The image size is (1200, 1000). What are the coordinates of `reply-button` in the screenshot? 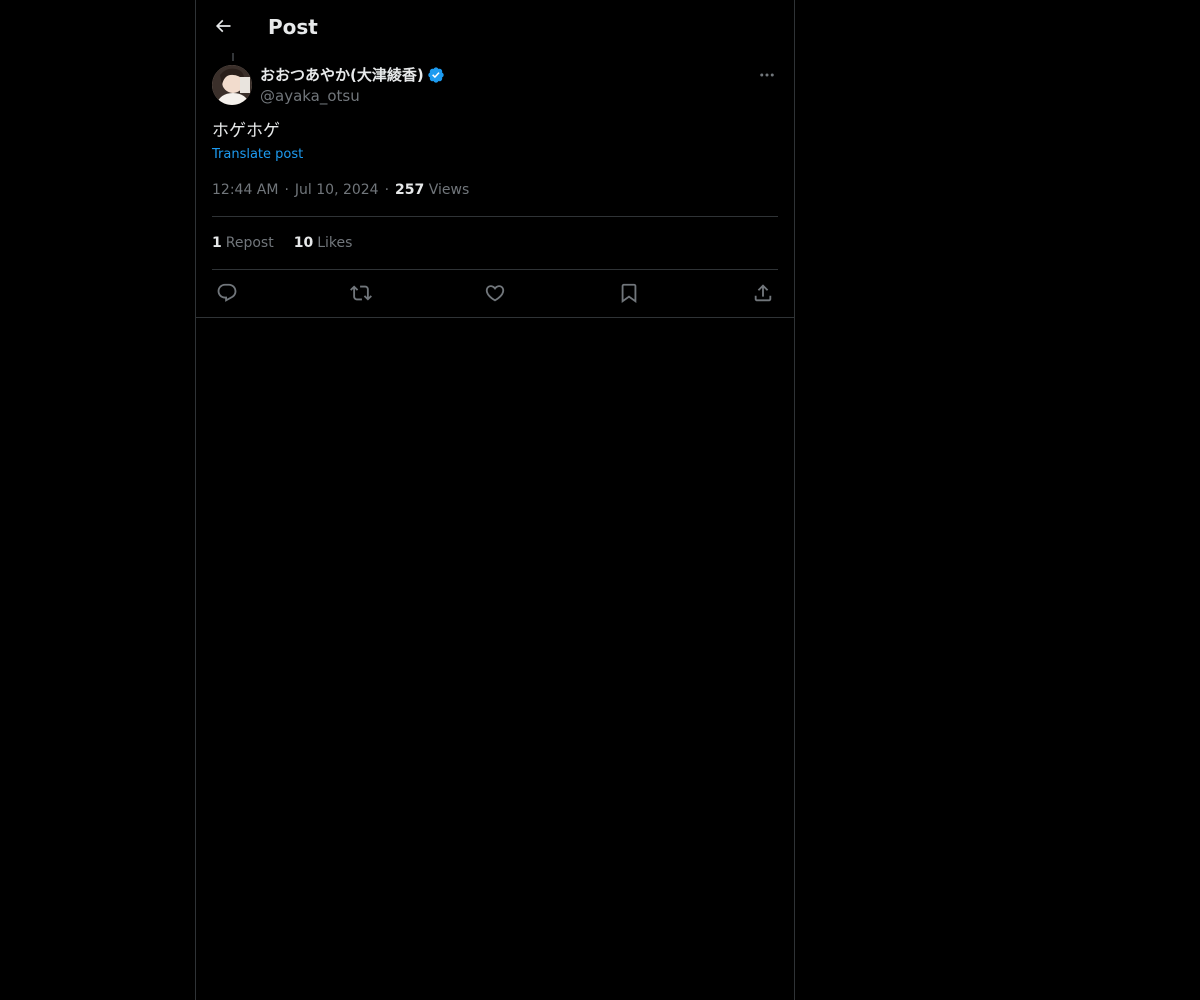 It's located at (227, 293).